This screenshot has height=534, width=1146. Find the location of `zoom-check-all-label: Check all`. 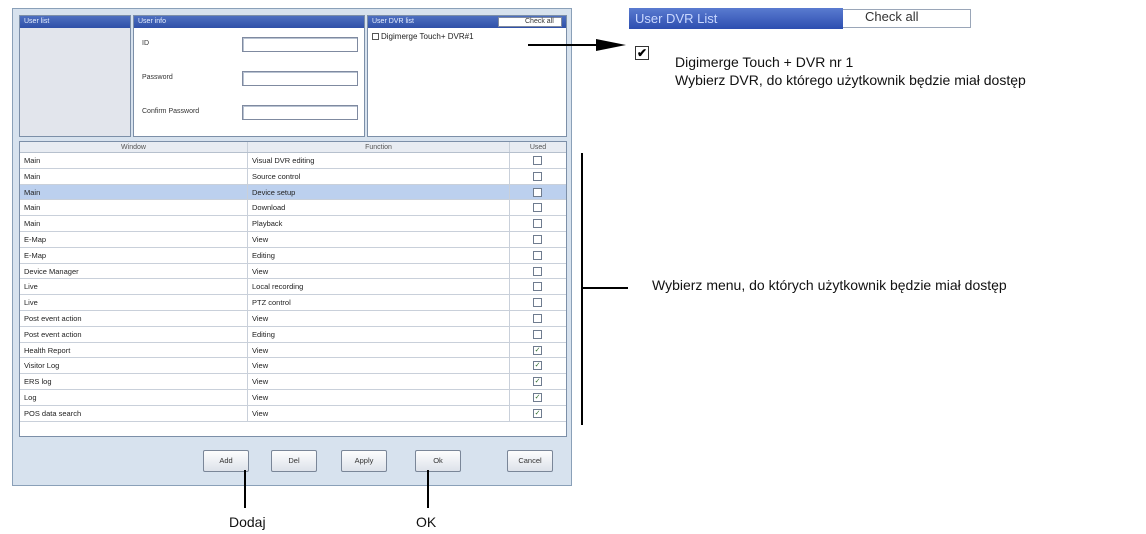

zoom-check-all-label: Check all is located at coordinates (892, 16).